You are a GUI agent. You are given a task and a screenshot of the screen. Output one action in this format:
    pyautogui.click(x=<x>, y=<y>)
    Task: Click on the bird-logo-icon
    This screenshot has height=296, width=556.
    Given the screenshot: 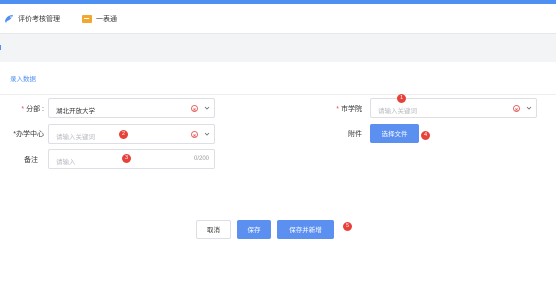 What is the action you would take?
    pyautogui.click(x=9, y=19)
    